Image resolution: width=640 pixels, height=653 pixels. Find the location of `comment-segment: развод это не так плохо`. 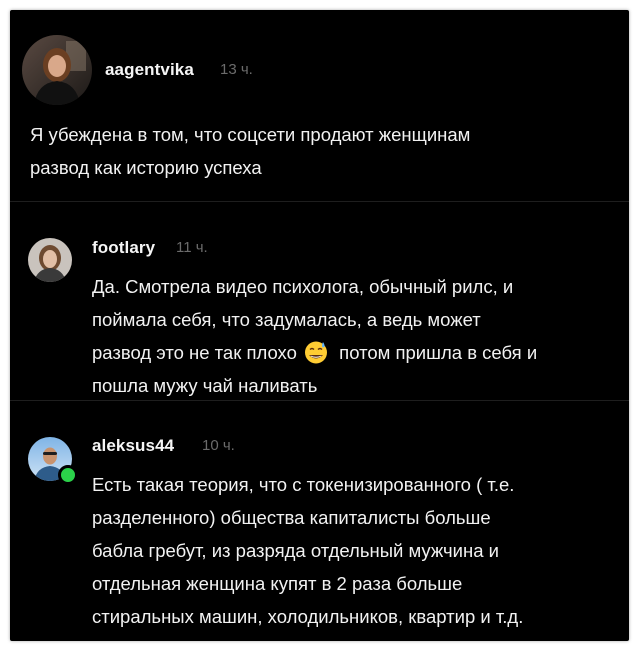

comment-segment: развод это не так плохо is located at coordinates (194, 352).